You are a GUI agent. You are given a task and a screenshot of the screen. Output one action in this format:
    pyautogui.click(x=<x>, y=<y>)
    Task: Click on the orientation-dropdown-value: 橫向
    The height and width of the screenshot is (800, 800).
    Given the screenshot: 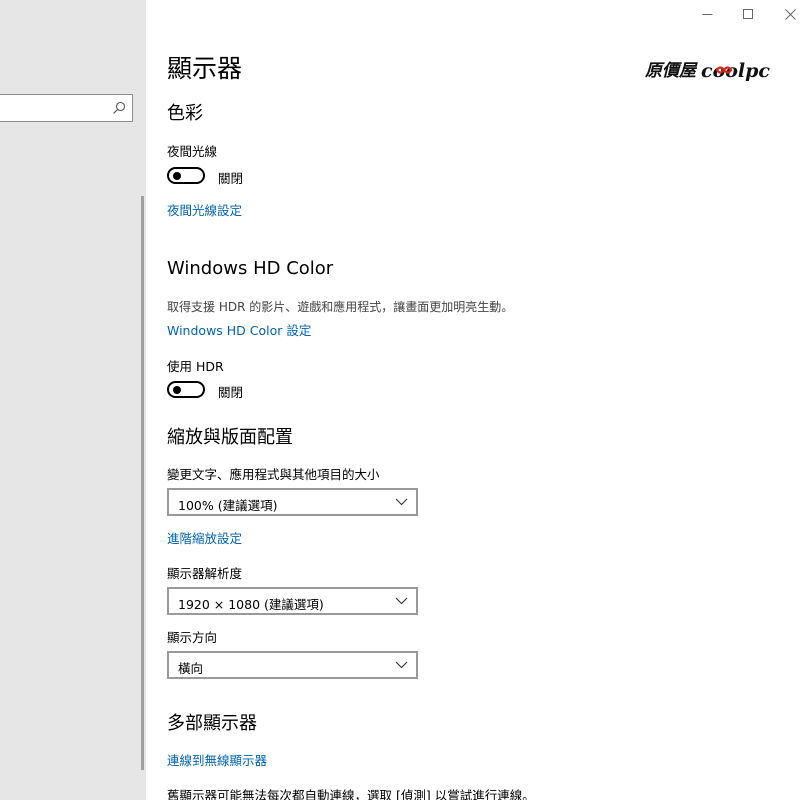 What is the action you would take?
    pyautogui.click(x=191, y=668)
    